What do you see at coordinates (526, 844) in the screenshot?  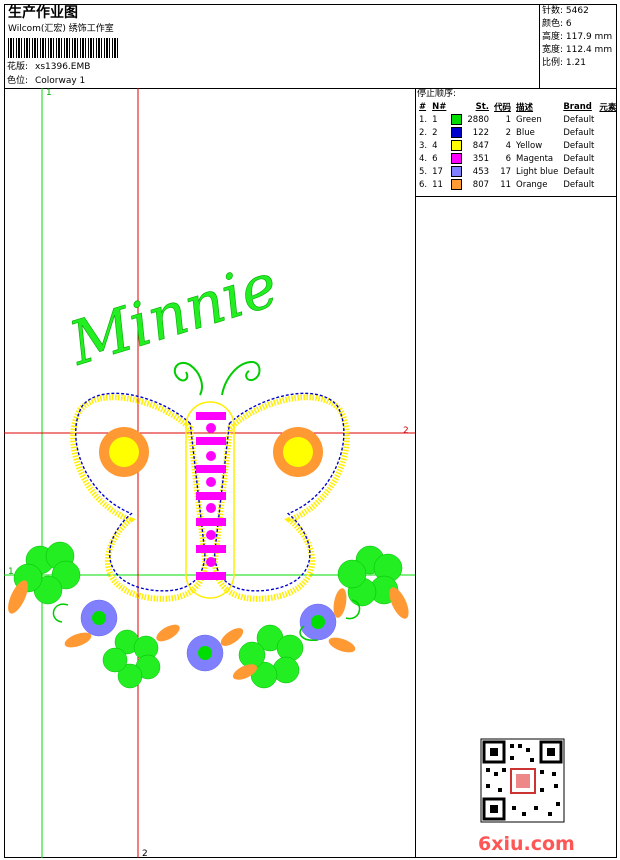 I see `watermark: 6xiu.com` at bounding box center [526, 844].